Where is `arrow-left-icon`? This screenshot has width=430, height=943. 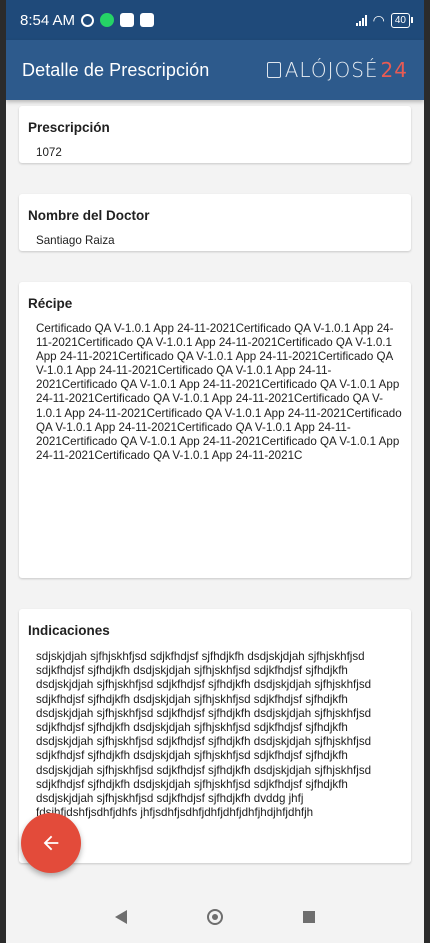 arrow-left-icon is located at coordinates (51, 843).